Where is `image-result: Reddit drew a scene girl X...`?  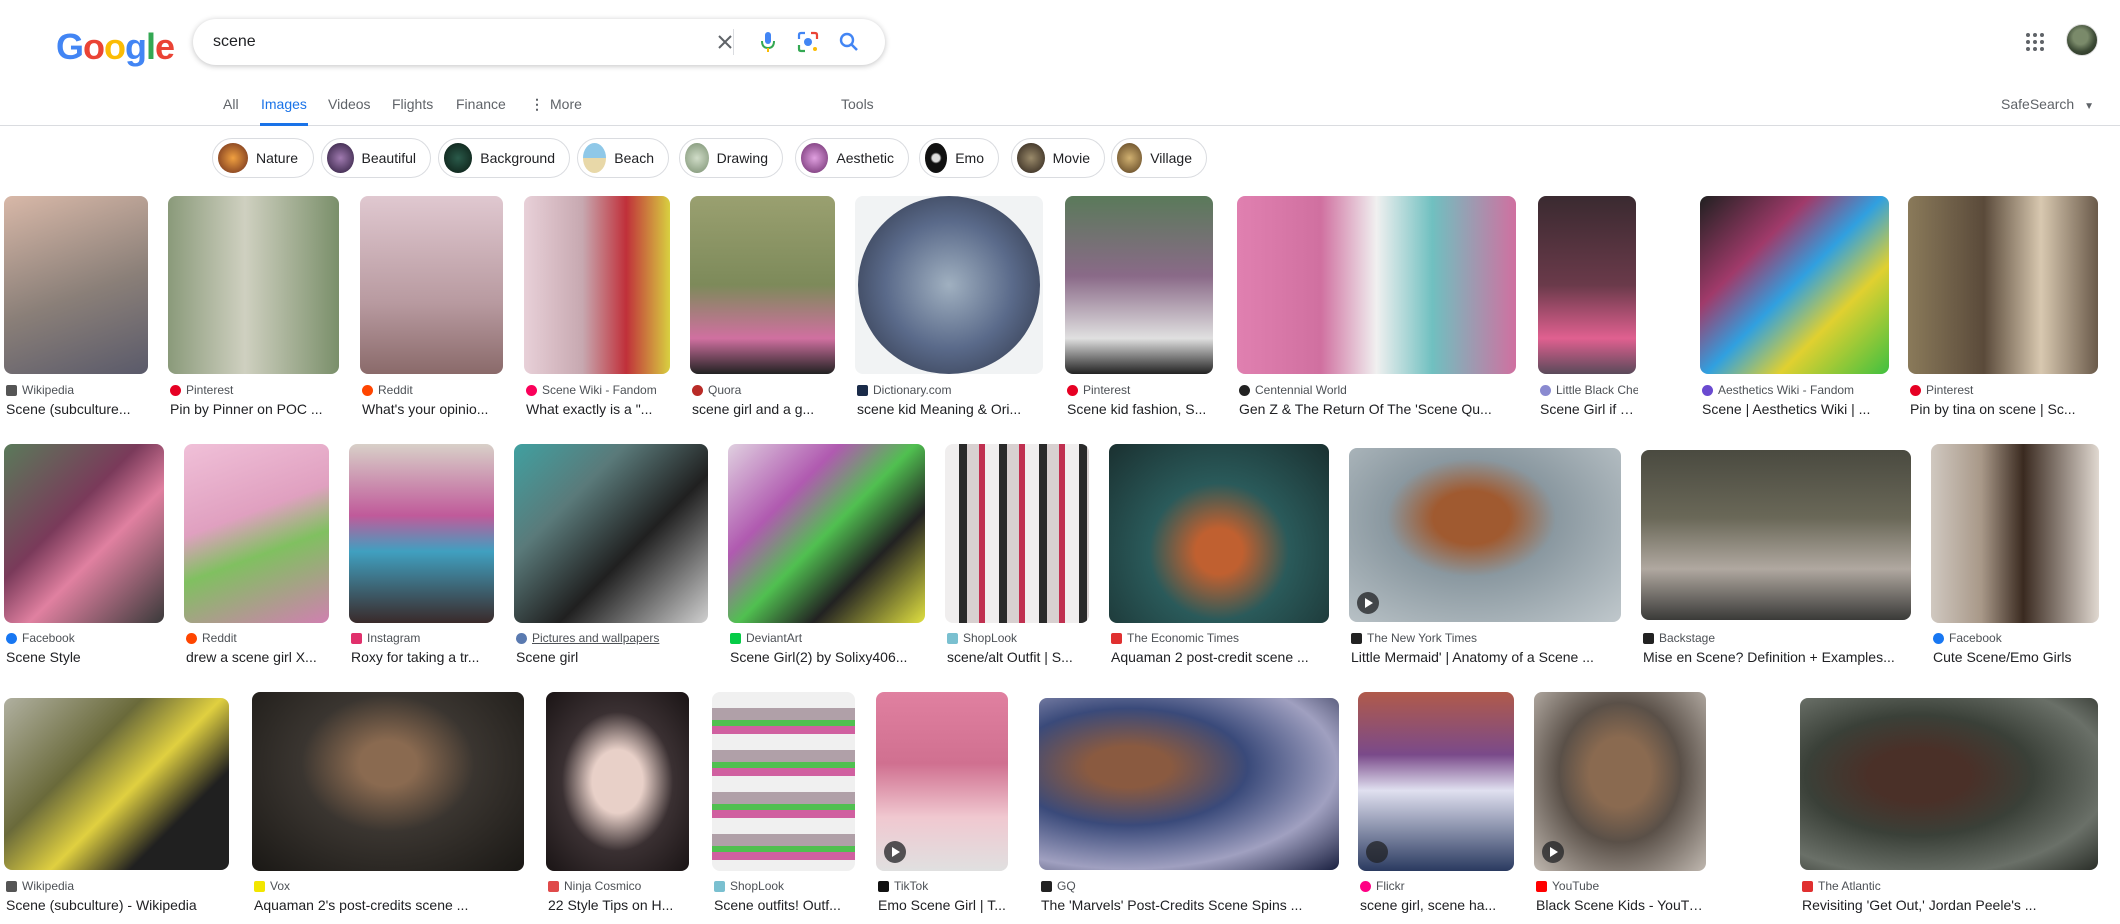
image-result: Reddit drew a scene girl X... is located at coordinates (256, 556).